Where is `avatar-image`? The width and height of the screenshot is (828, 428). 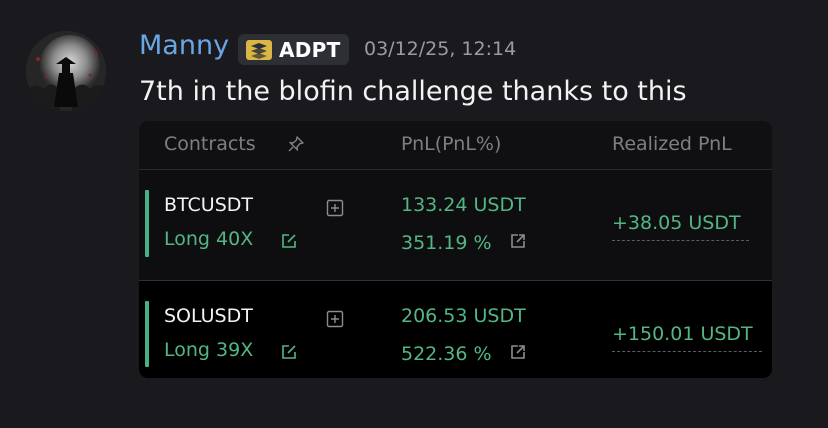 avatar-image is located at coordinates (66, 71).